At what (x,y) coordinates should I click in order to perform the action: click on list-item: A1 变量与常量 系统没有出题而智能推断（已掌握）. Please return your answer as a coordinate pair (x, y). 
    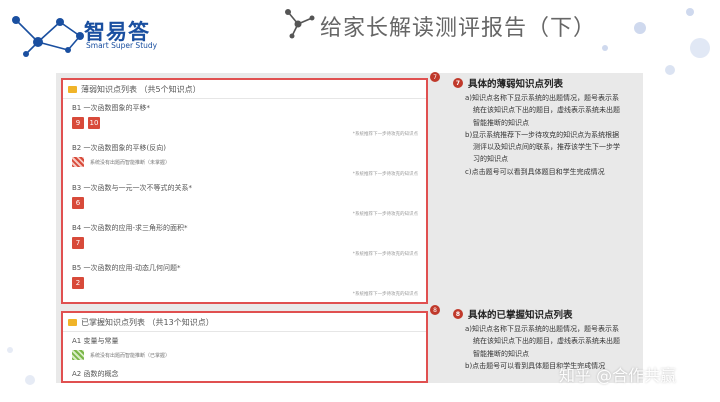
    Looking at the image, I should click on (244, 348).